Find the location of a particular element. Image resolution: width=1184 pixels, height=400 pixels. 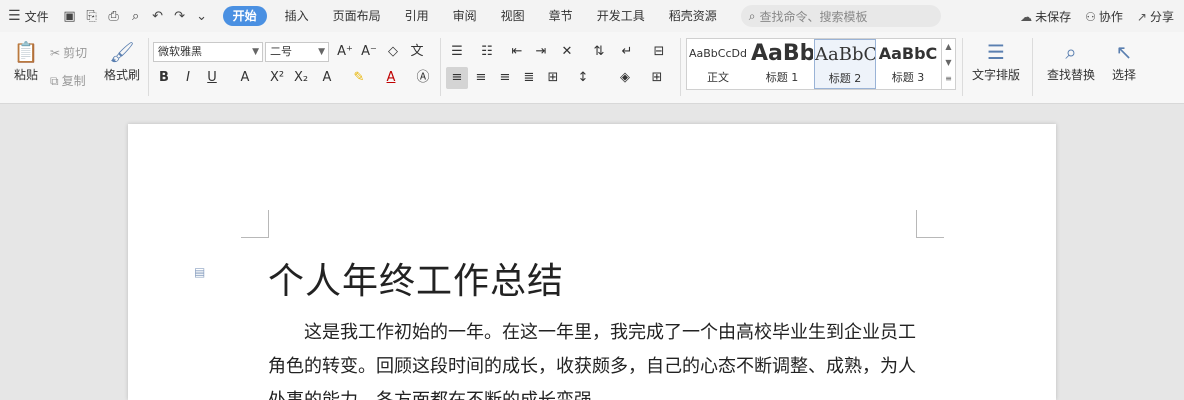

unsaved-label: 未保存 is located at coordinates (1053, 16).